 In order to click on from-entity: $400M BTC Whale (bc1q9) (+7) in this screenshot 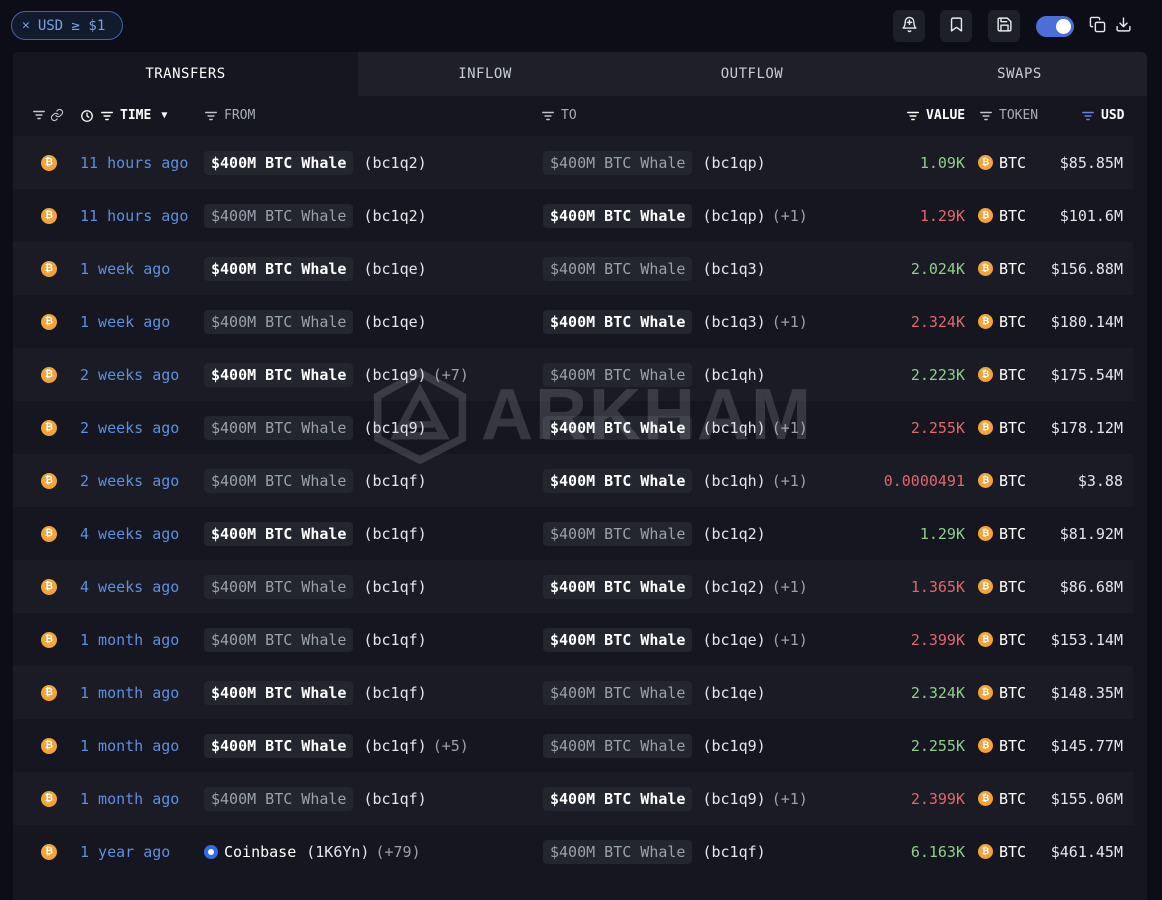, I will do `click(336, 374)`.